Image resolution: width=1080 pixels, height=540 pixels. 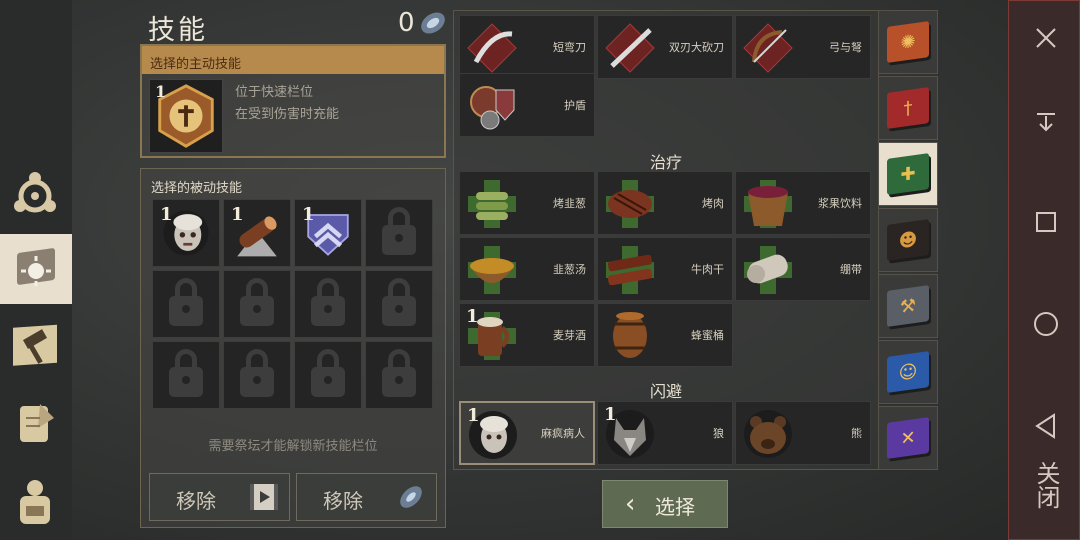 What do you see at coordinates (713, 203) in the screenshot?
I see `skill-label: 烤肉` at bounding box center [713, 203].